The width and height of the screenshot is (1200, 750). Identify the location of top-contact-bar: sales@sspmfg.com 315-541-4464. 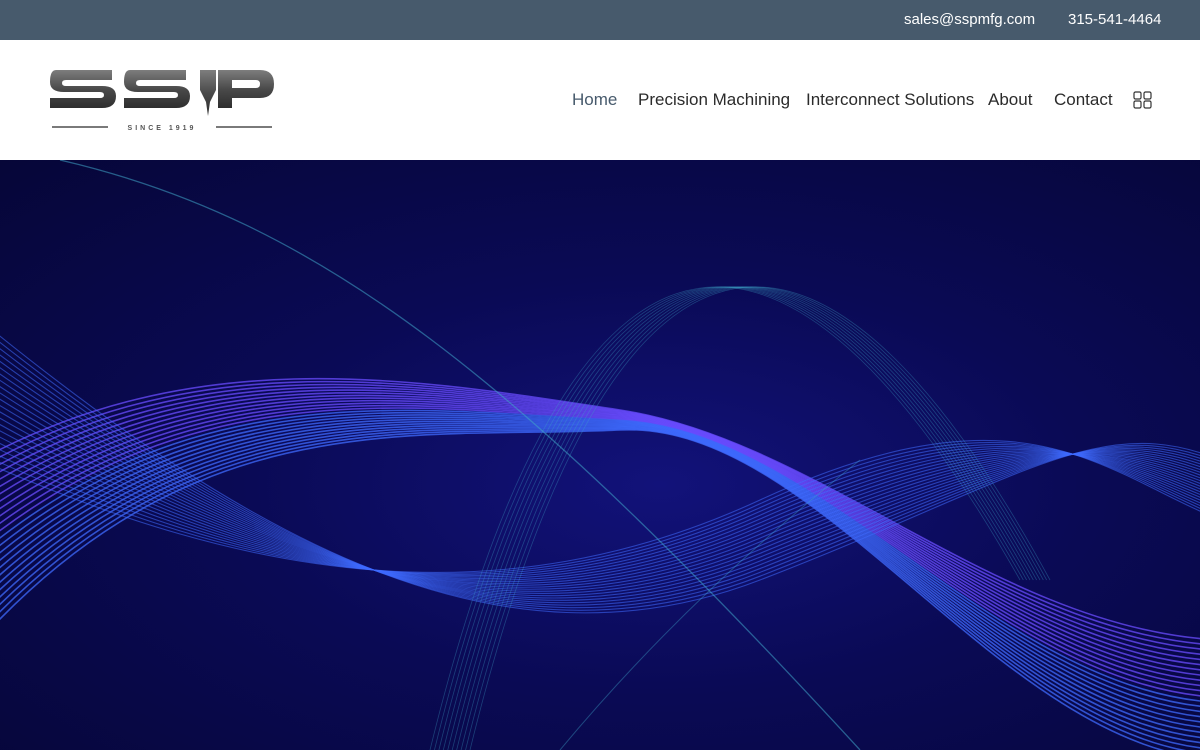
(600, 20).